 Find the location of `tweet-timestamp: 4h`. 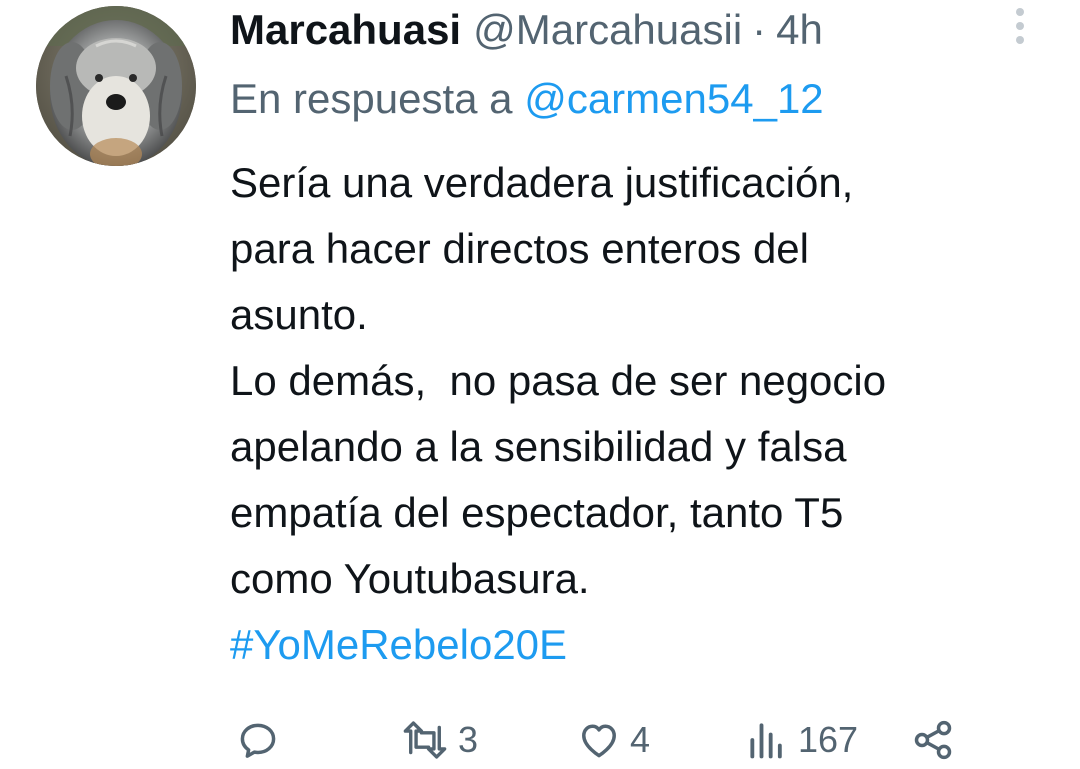

tweet-timestamp: 4h is located at coordinates (799, 30).